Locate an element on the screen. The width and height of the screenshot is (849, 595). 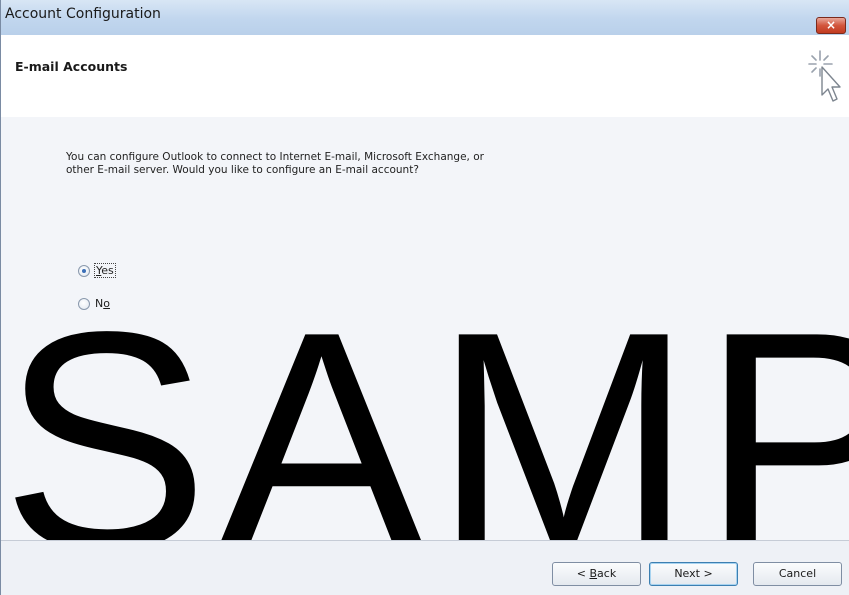
close-button: × is located at coordinates (831, 25).